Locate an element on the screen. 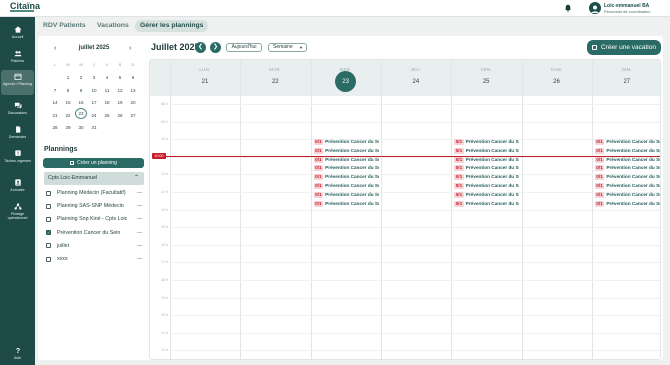 The width and height of the screenshot is (670, 365). day-number: 25 is located at coordinates (486, 82).